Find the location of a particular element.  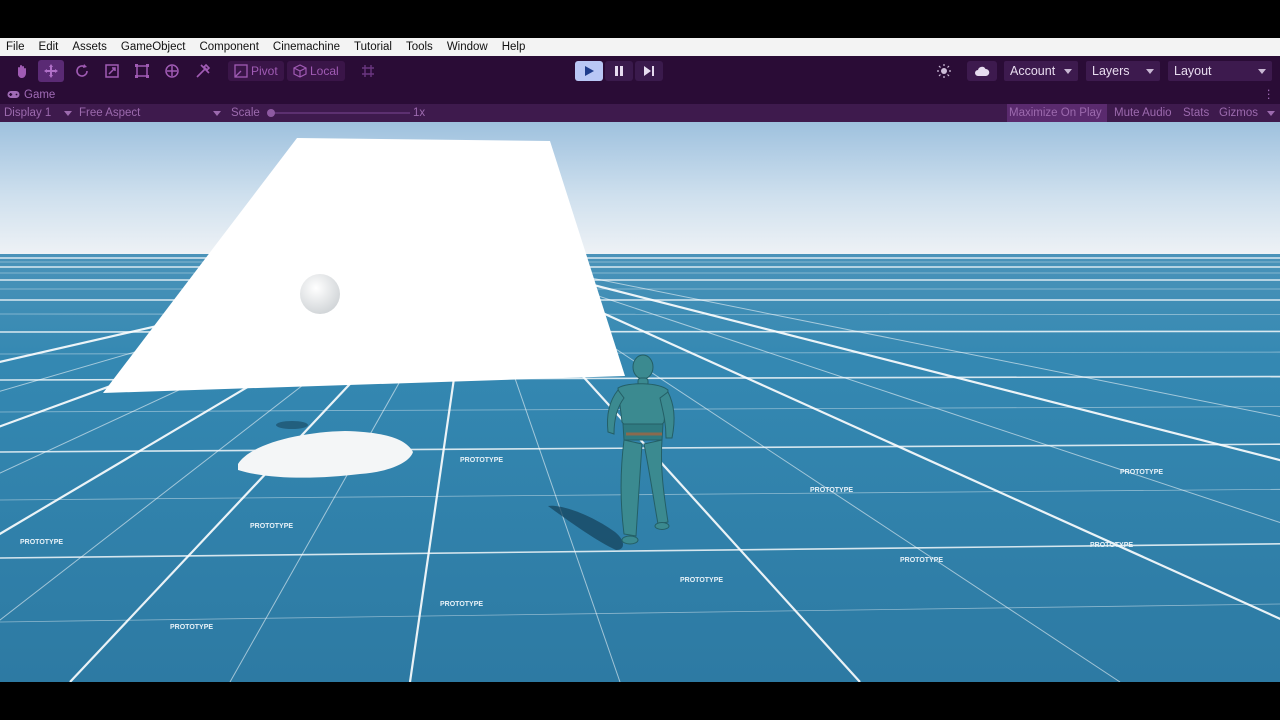

pivot-toggle: Pivot is located at coordinates (256, 71).